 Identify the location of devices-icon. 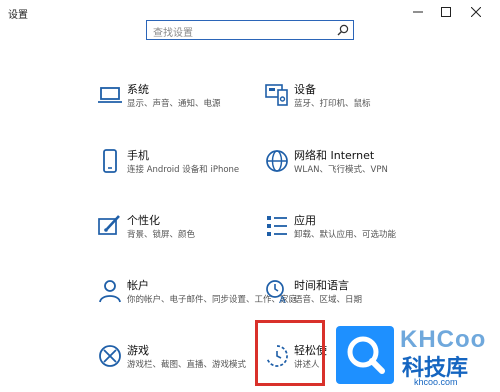
(277, 95).